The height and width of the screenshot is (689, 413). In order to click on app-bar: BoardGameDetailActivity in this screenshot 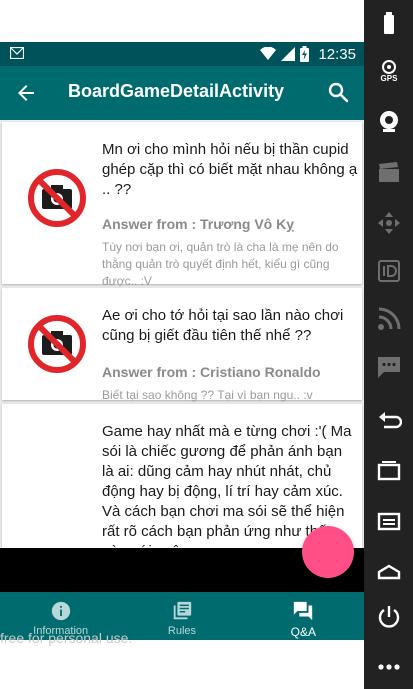, I will do `click(182, 93)`.